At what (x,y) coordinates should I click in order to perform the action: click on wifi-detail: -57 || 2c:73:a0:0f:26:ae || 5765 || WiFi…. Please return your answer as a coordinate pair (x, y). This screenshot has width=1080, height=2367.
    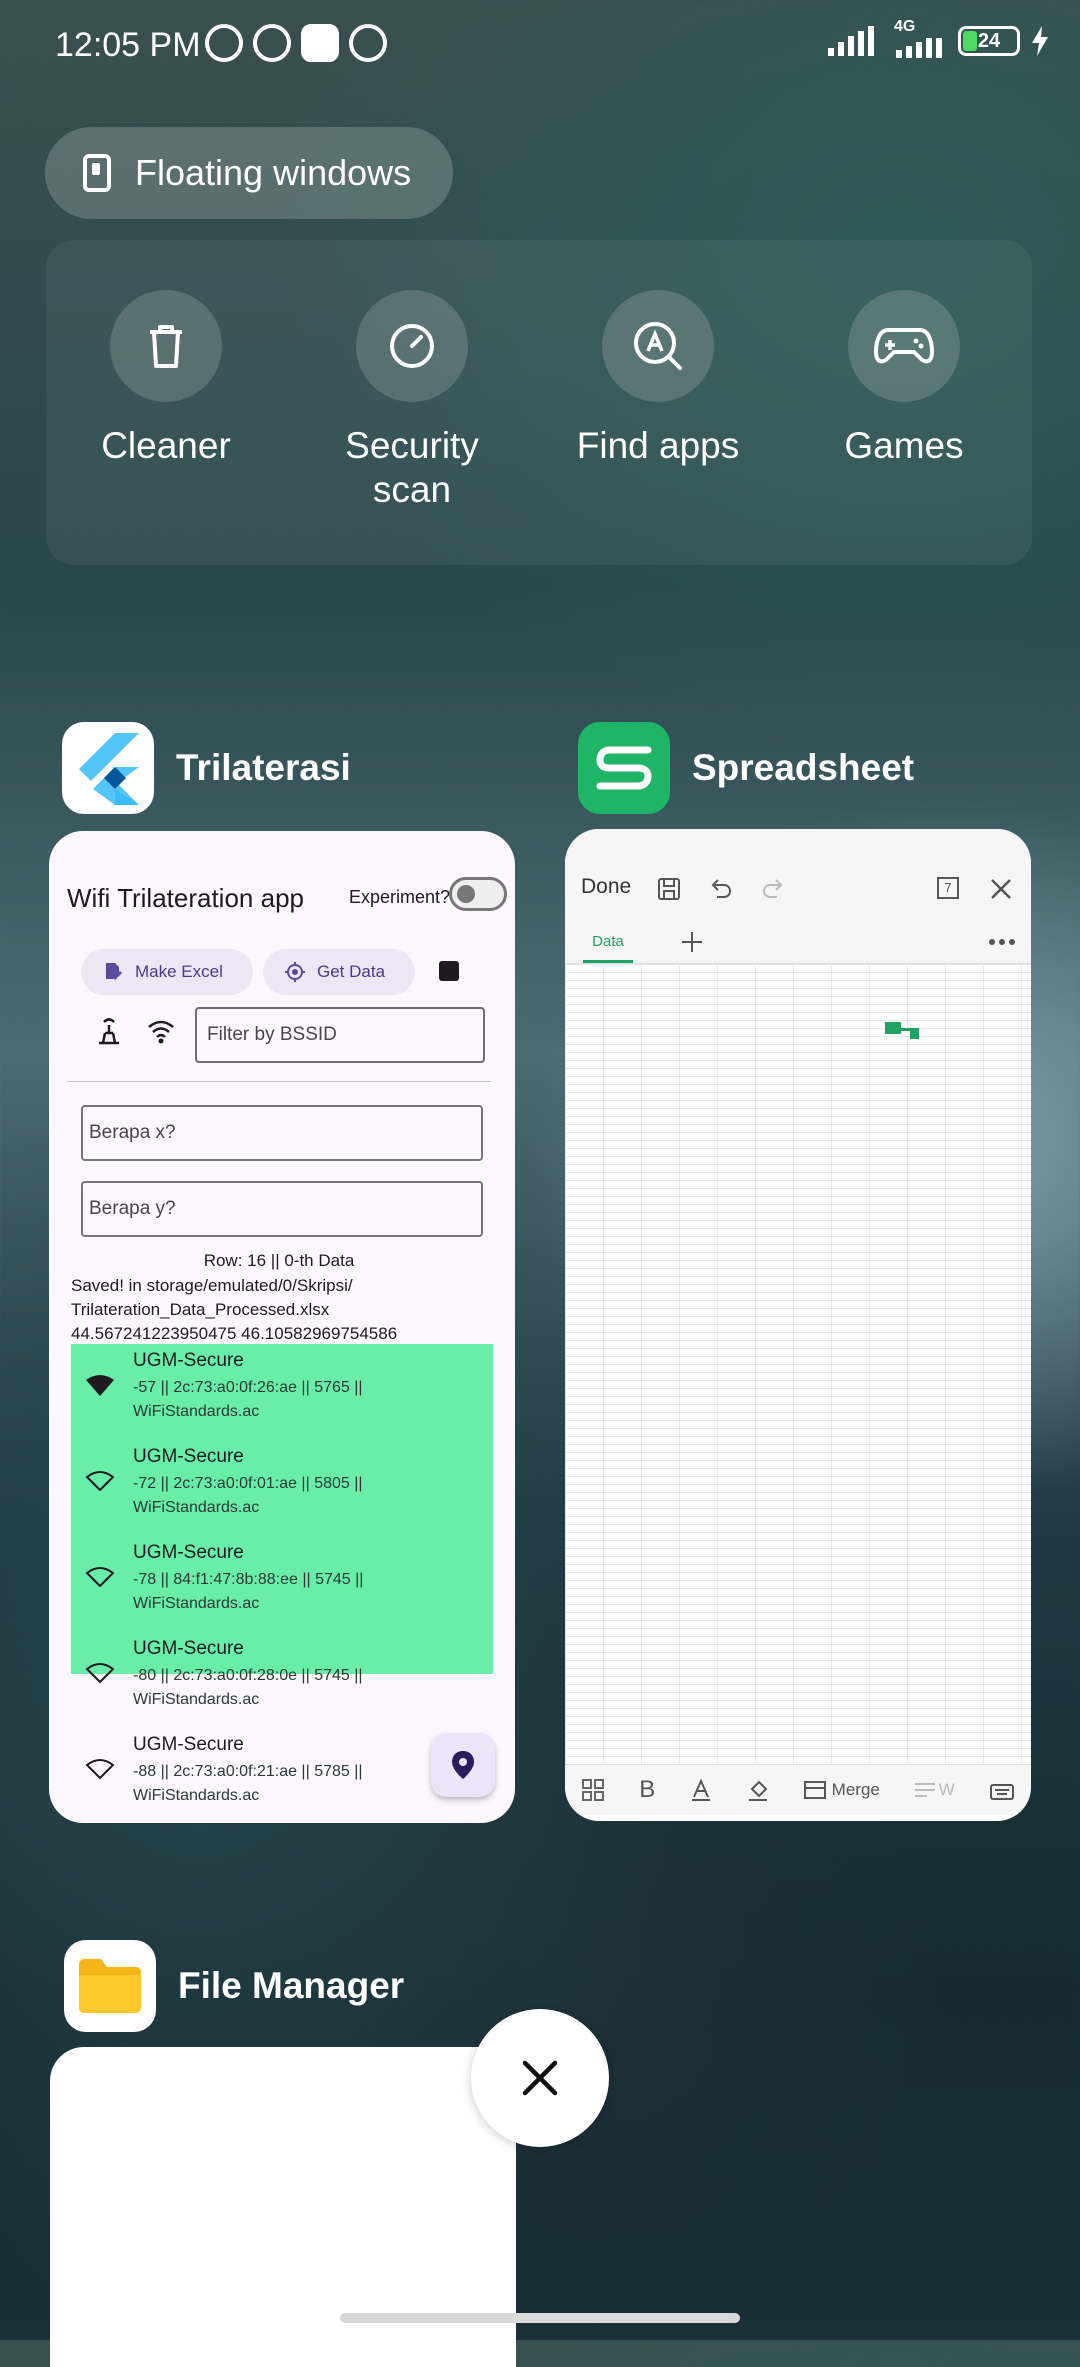
    Looking at the image, I should click on (248, 1399).